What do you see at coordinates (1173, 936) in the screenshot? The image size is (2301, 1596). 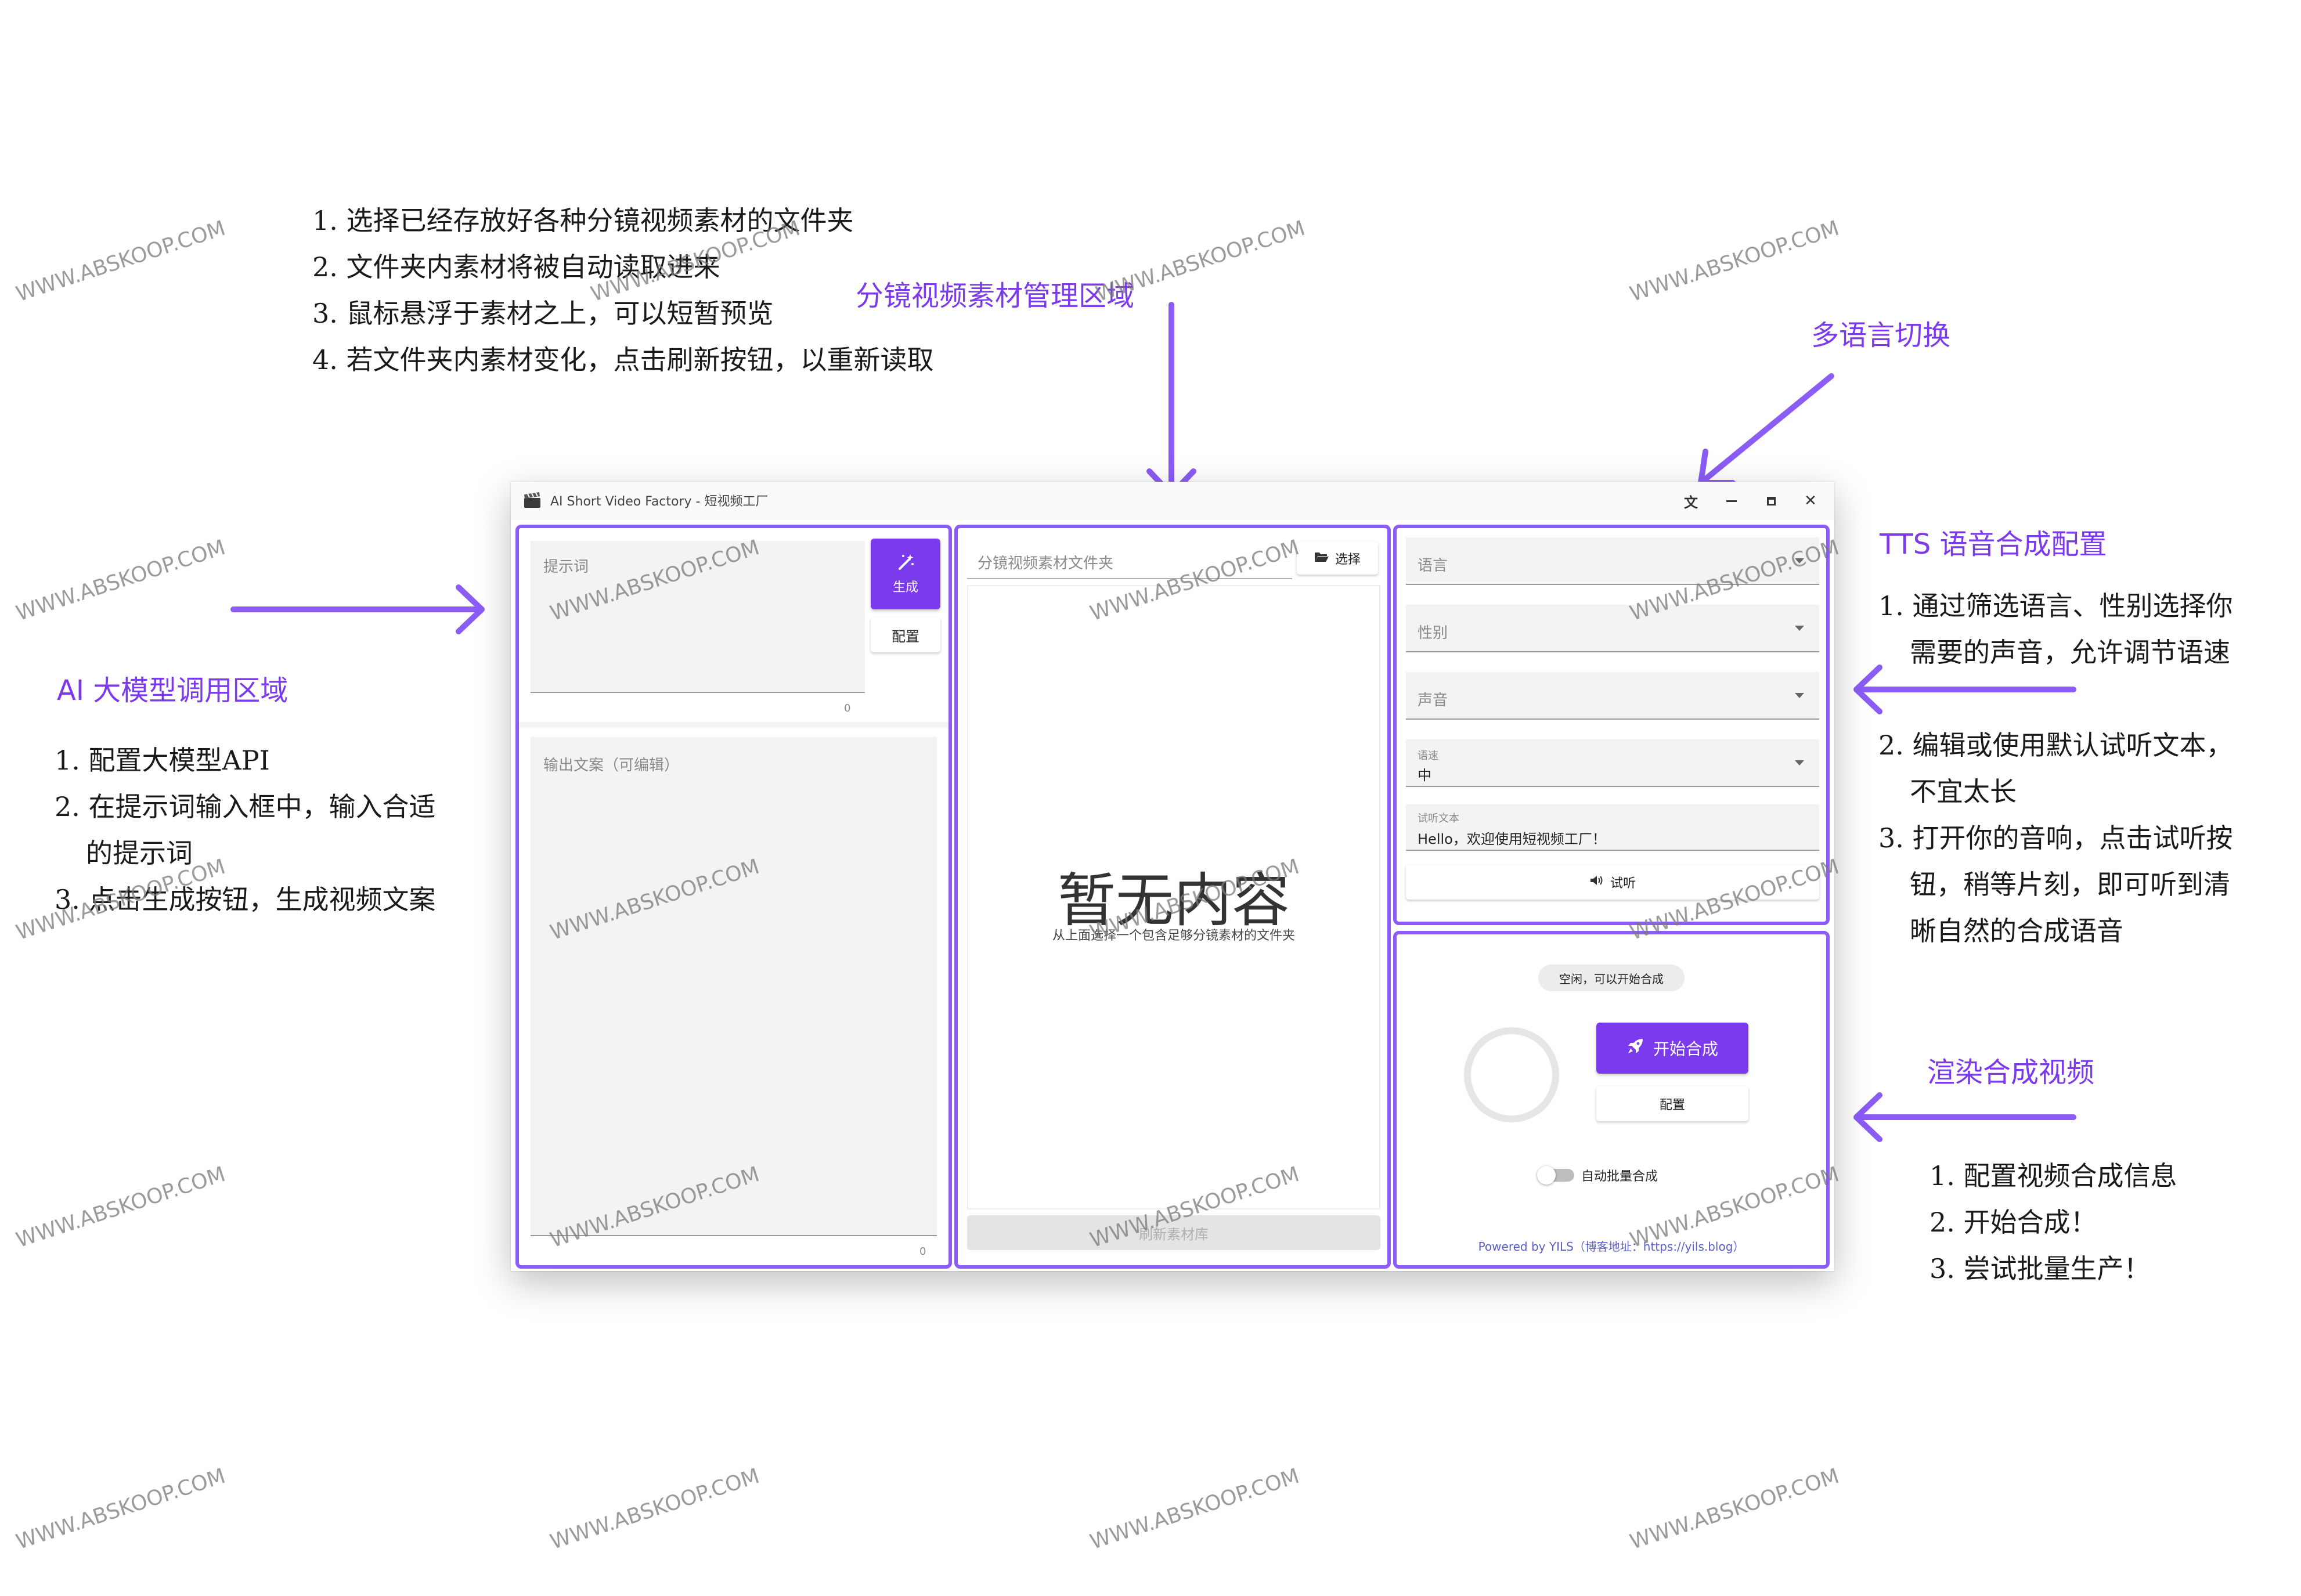 I see `empty-subtitle: 从上面选择一个包含足够分镜素材的文件夹` at bounding box center [1173, 936].